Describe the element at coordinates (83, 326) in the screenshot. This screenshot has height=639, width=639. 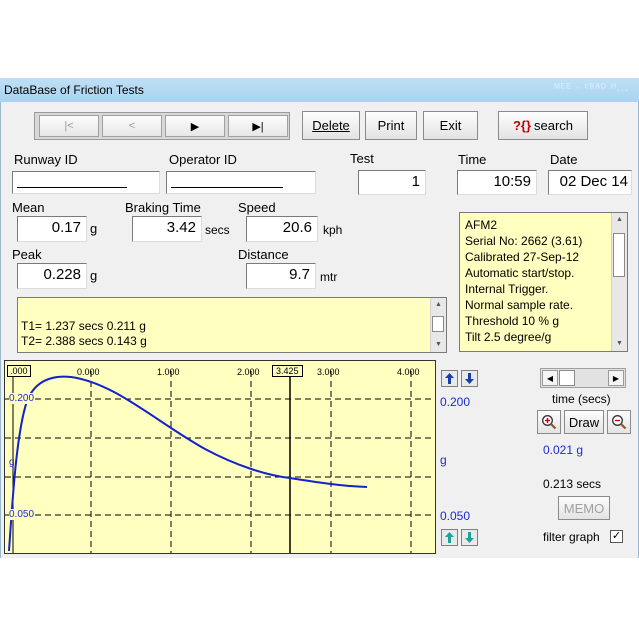
I see `peak-line: T1= 1.237 secs 0.211 g` at that location.